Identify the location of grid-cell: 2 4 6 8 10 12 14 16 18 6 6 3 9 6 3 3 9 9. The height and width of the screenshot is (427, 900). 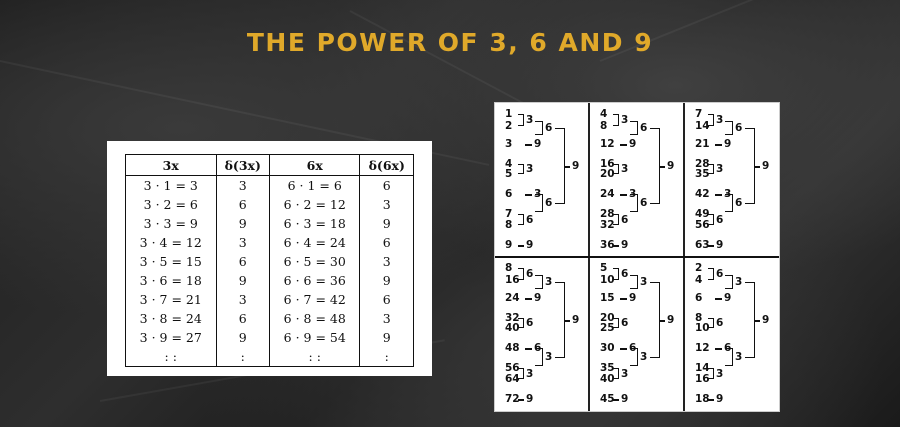
(738, 340).